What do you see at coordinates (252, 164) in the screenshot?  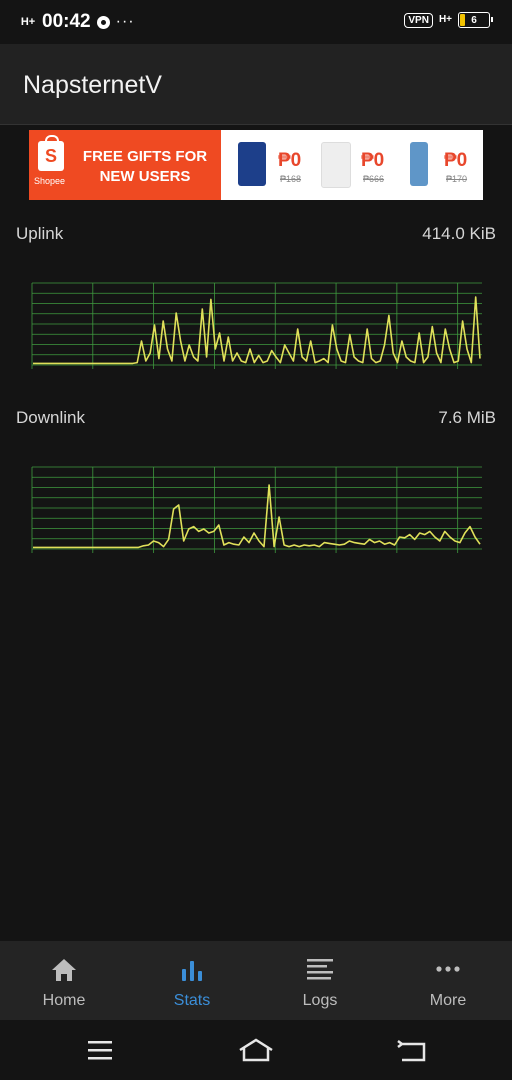 I see `product-image-rice` at bounding box center [252, 164].